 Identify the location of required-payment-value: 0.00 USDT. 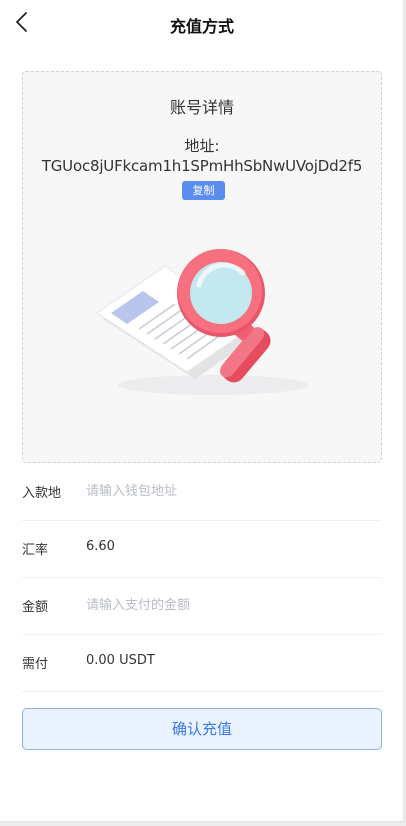
(120, 660).